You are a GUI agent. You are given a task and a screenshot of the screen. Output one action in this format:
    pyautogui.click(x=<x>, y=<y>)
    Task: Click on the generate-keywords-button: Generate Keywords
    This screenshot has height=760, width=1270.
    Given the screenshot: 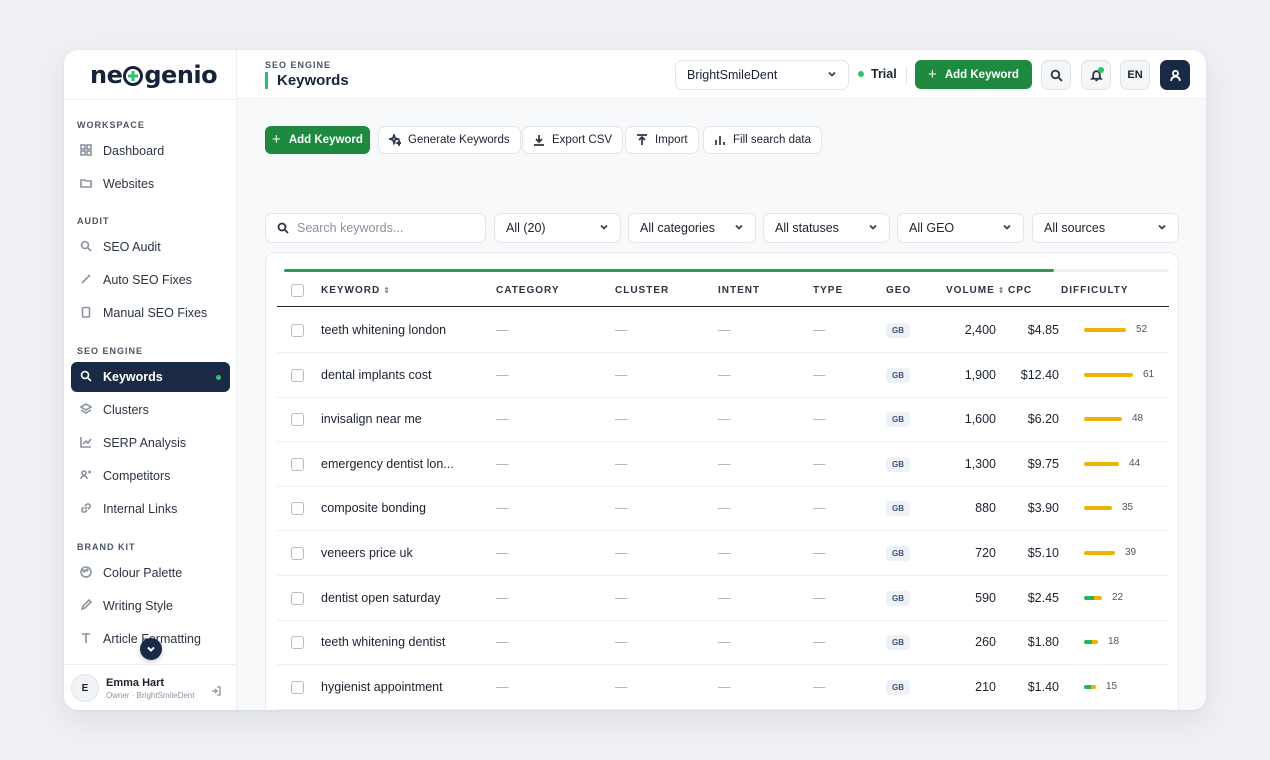 What is the action you would take?
    pyautogui.click(x=449, y=140)
    